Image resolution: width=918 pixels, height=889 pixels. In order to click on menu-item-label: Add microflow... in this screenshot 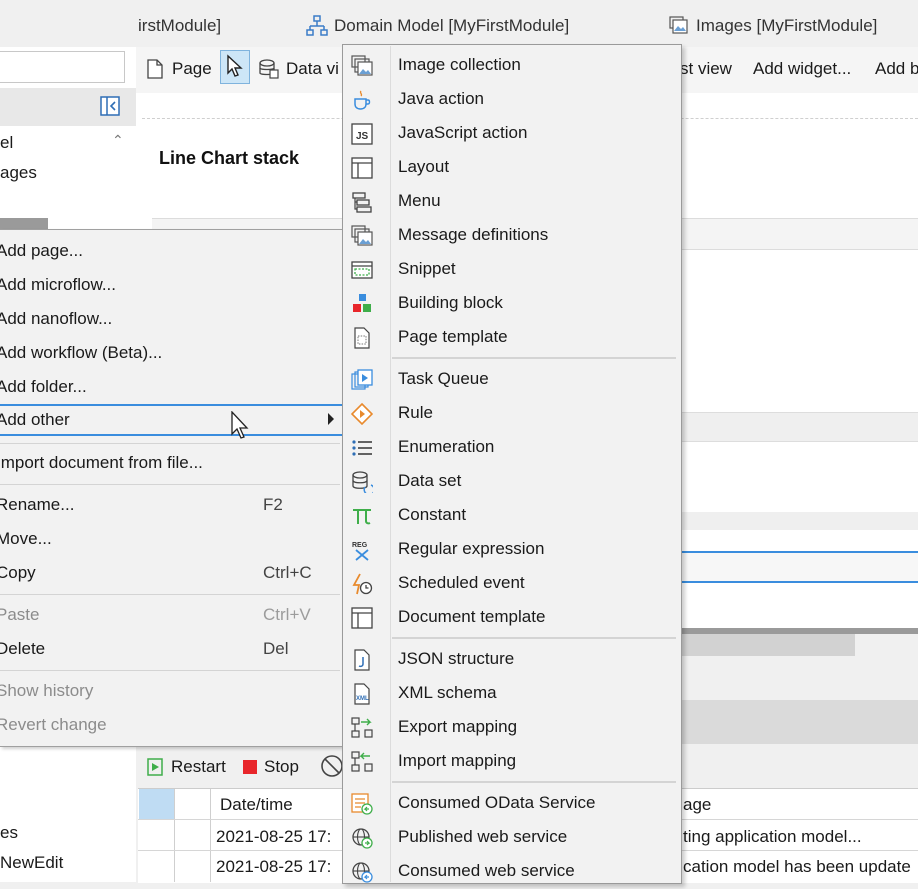, I will do `click(58, 284)`.